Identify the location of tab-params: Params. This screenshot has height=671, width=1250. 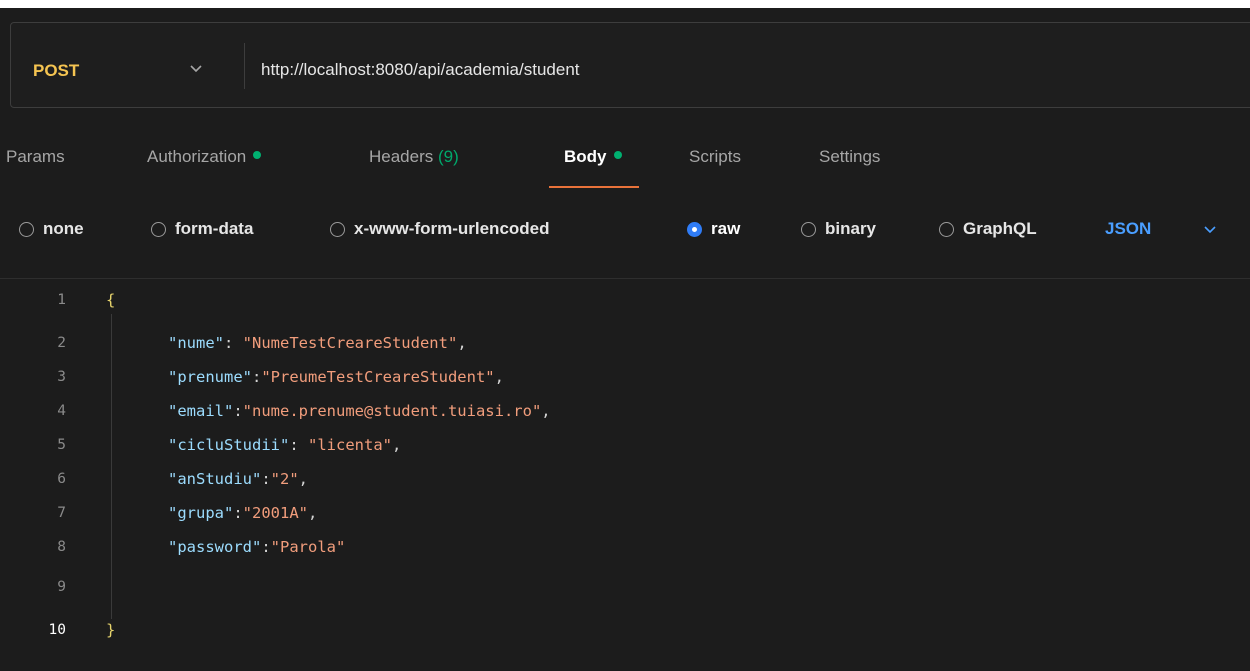
(35, 157).